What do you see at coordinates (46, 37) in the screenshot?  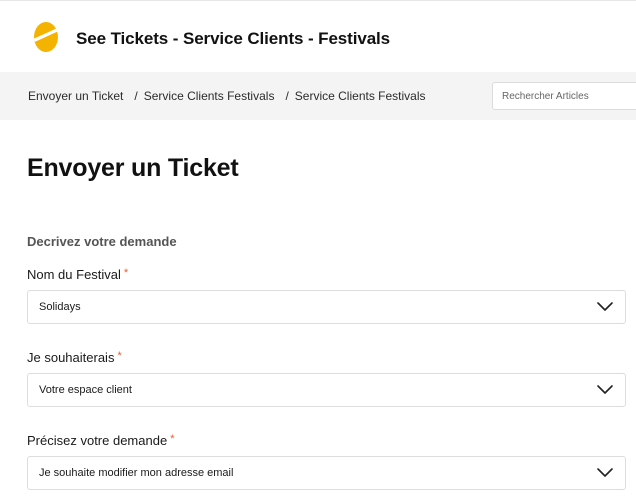 I see `see-tickets-logo-icon` at bounding box center [46, 37].